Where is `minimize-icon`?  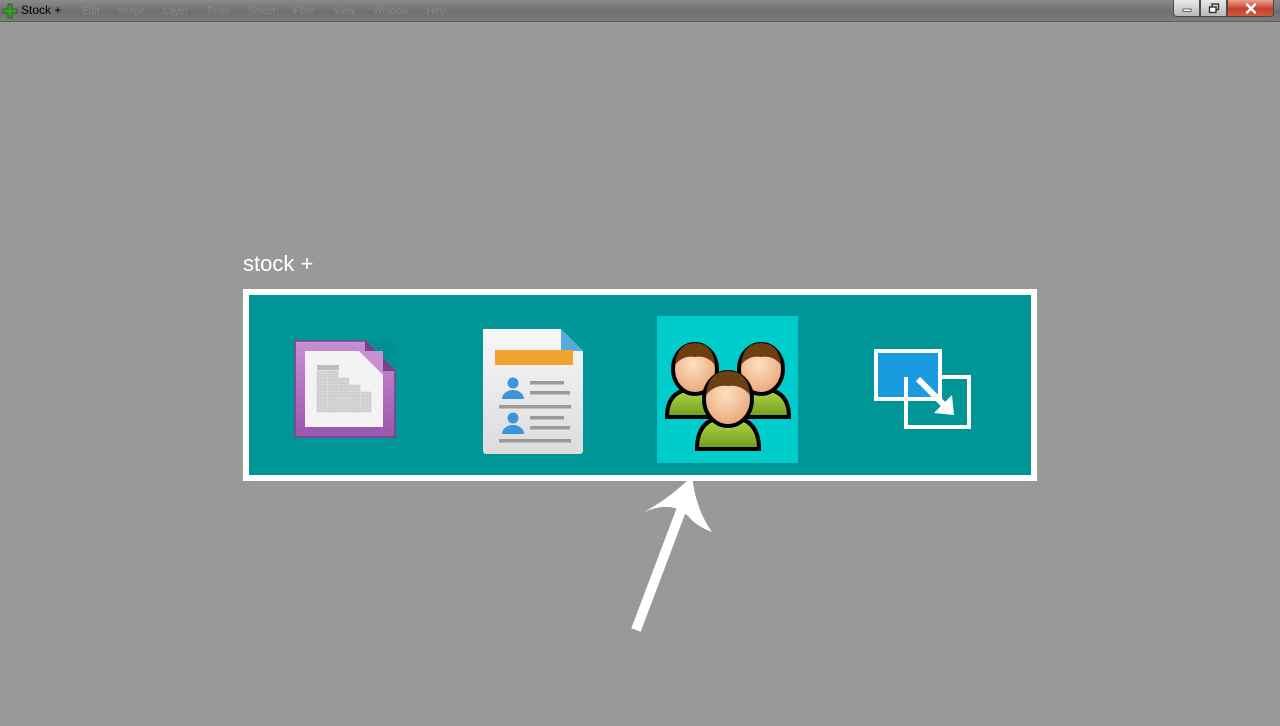 minimize-icon is located at coordinates (1186, 10).